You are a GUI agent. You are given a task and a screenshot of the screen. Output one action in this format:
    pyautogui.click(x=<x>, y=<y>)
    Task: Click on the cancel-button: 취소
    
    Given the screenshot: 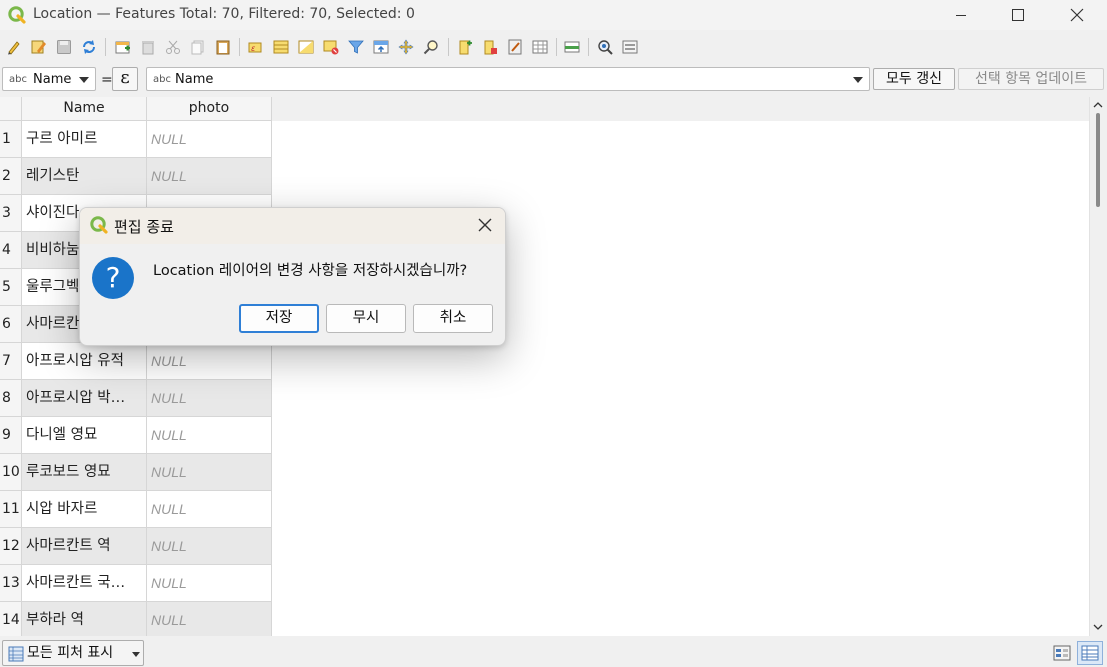 What is the action you would take?
    pyautogui.click(x=453, y=318)
    